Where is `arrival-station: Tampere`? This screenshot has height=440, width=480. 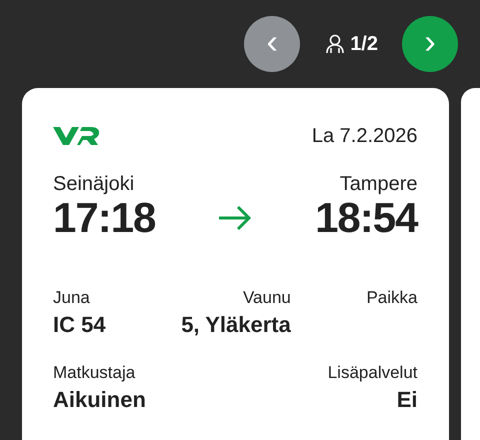
arrival-station: Tampere is located at coordinates (379, 184).